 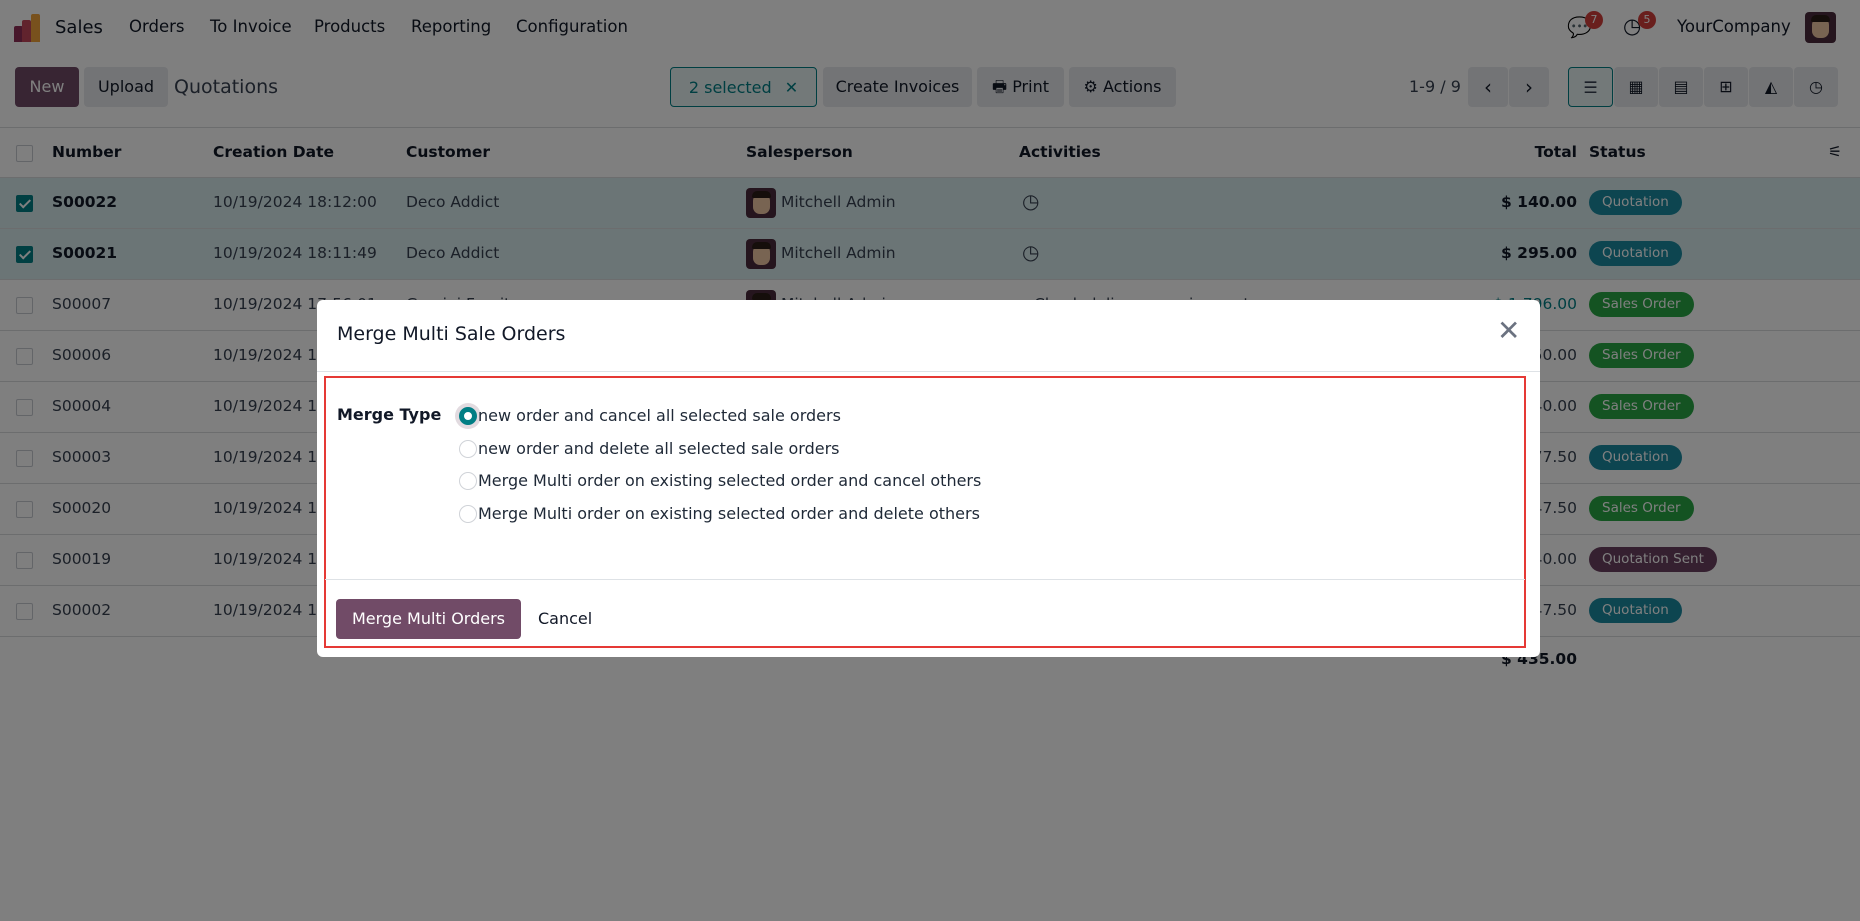 I want to click on footer-divider, so click(x=925, y=579).